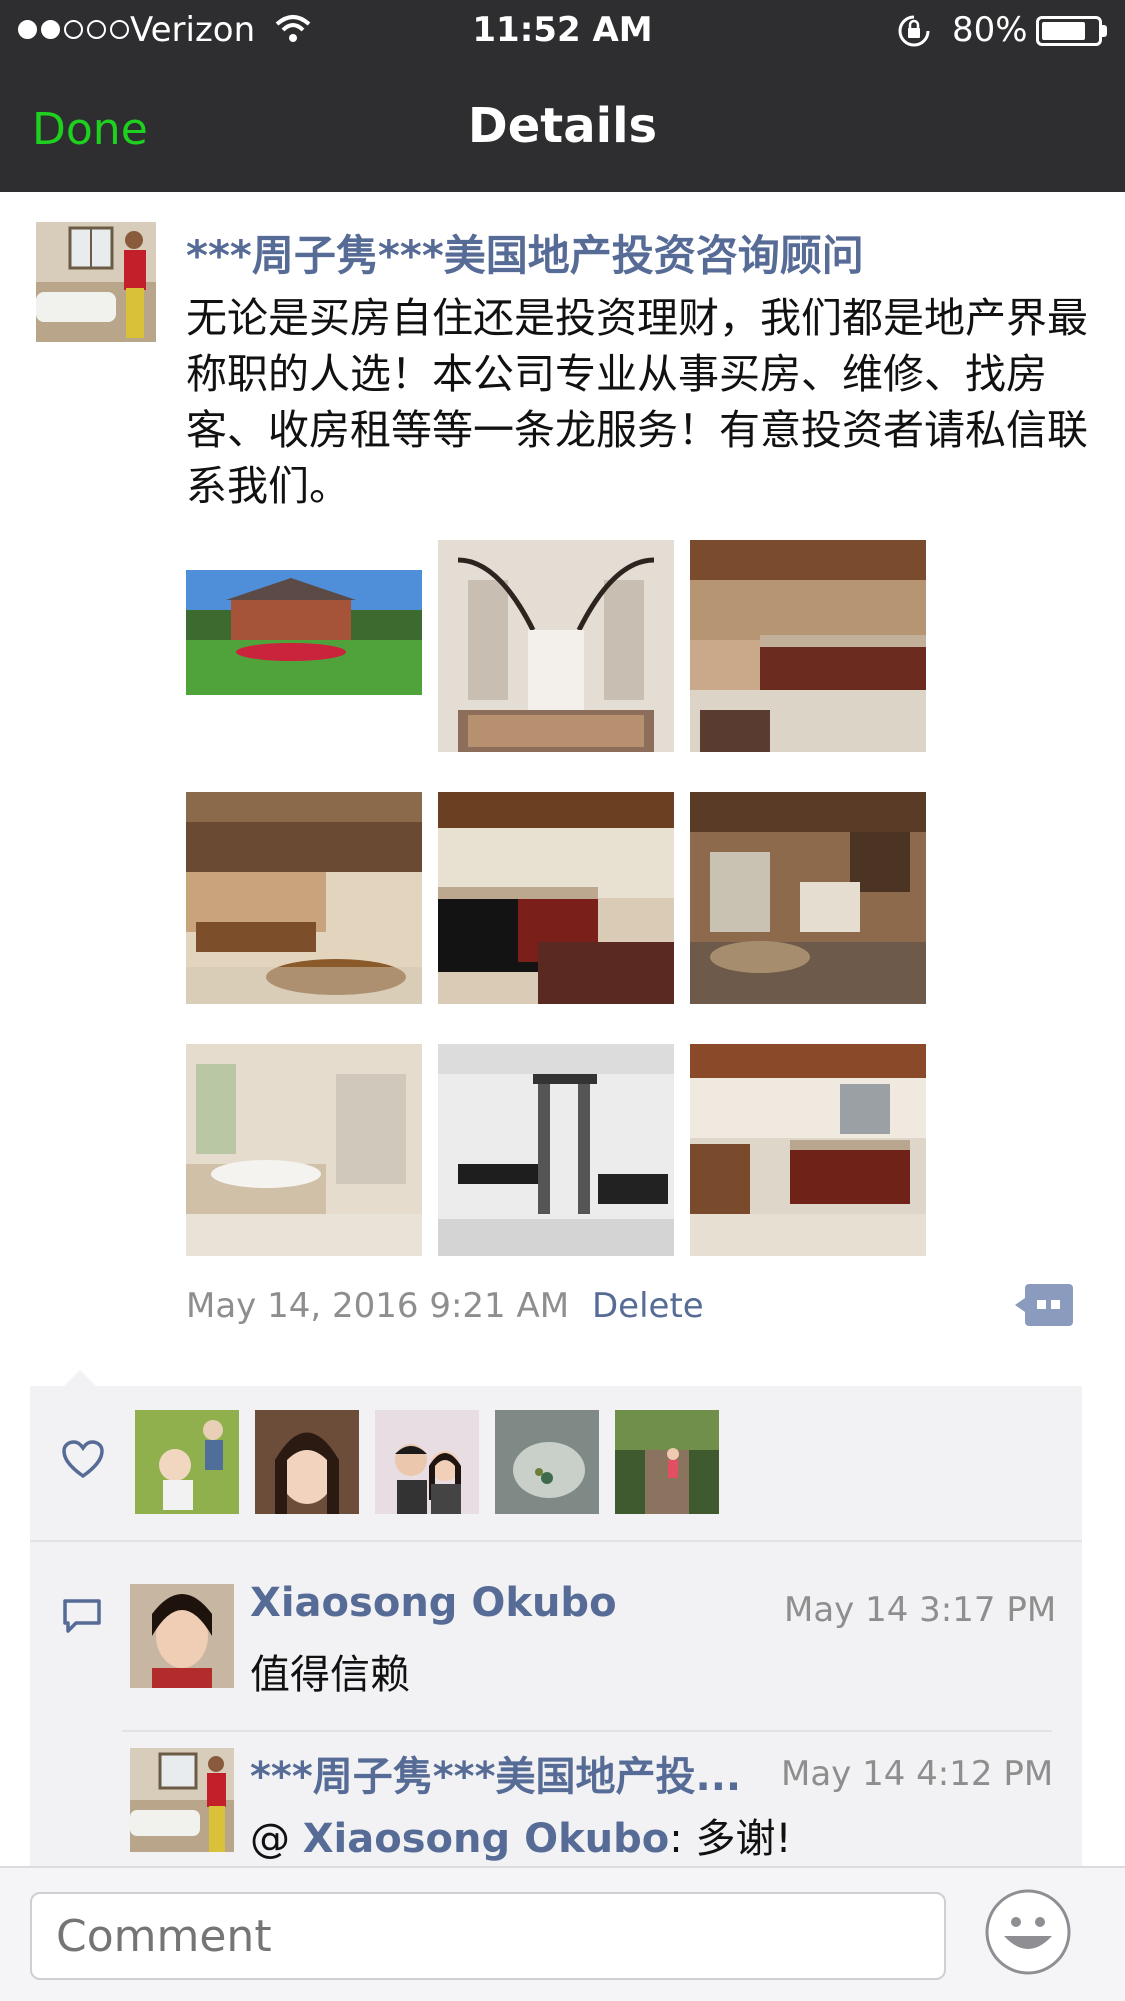  Describe the element at coordinates (525, 252) in the screenshot. I see `post-author-name: ***周子隽***美国地产投资咨询顾问` at that location.